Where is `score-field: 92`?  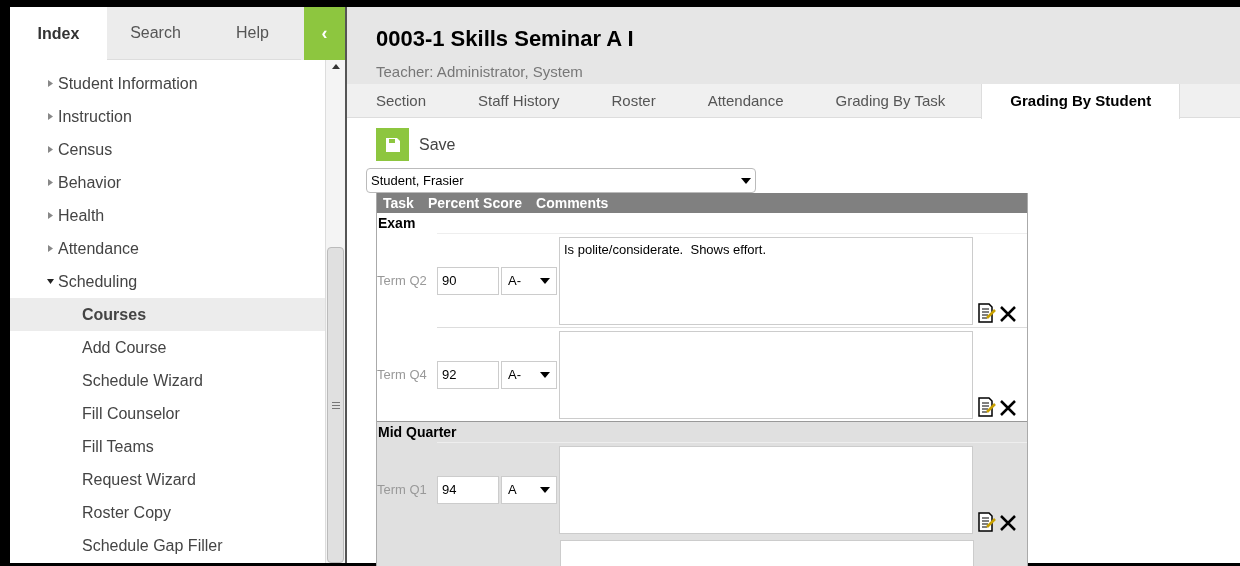
score-field: 92 is located at coordinates (468, 374).